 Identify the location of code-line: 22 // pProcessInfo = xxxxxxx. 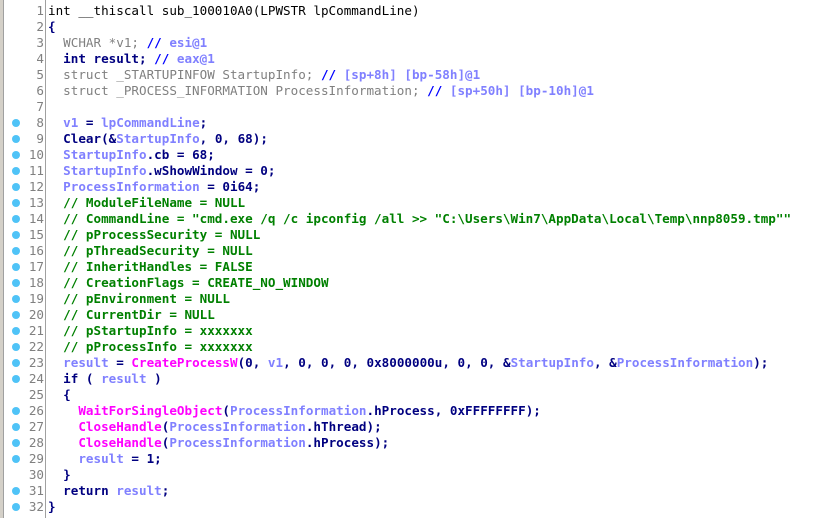
(419, 347).